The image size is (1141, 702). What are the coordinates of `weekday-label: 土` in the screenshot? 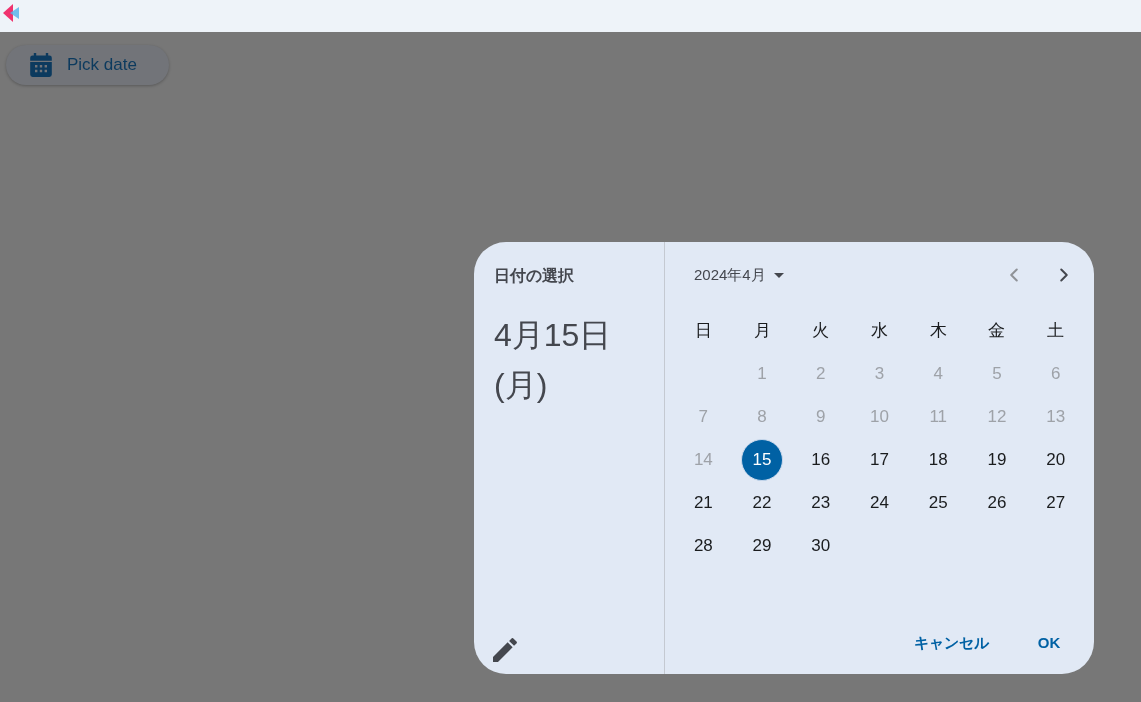 It's located at (1056, 330).